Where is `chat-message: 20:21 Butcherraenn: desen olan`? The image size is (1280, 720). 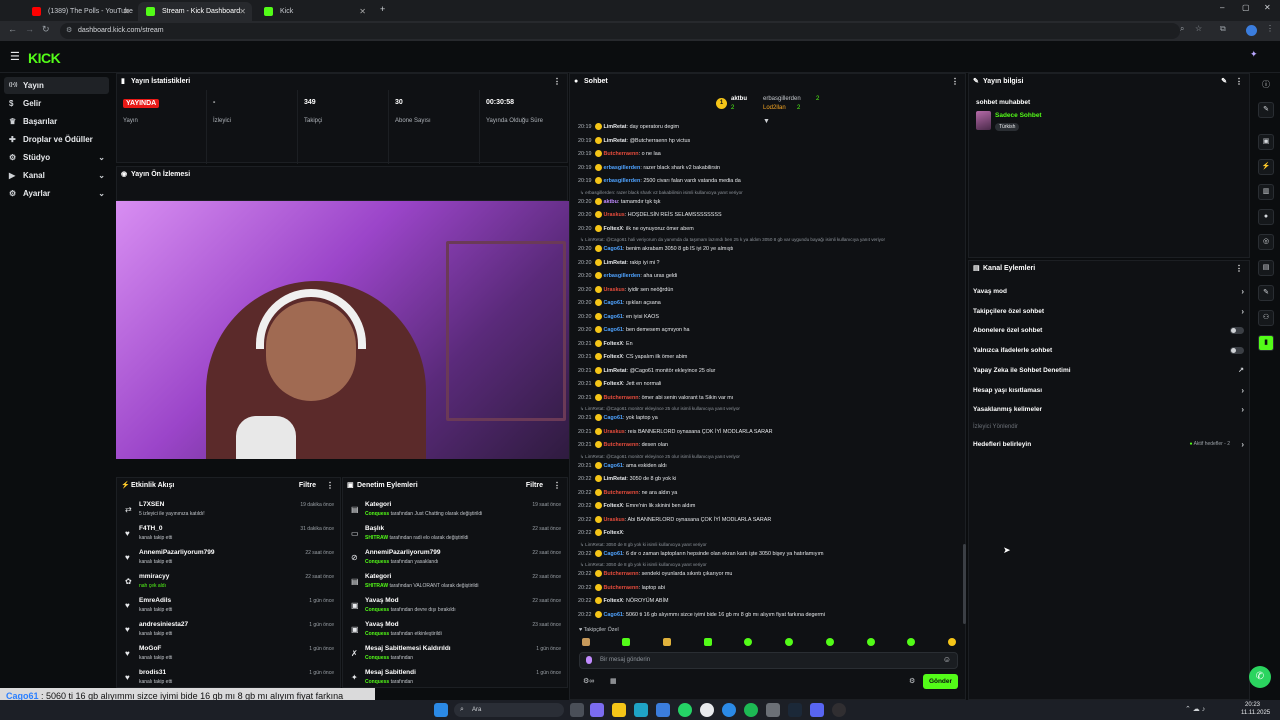
chat-message: 20:21 Butcherraenn: desen olan is located at coordinates (770, 445).